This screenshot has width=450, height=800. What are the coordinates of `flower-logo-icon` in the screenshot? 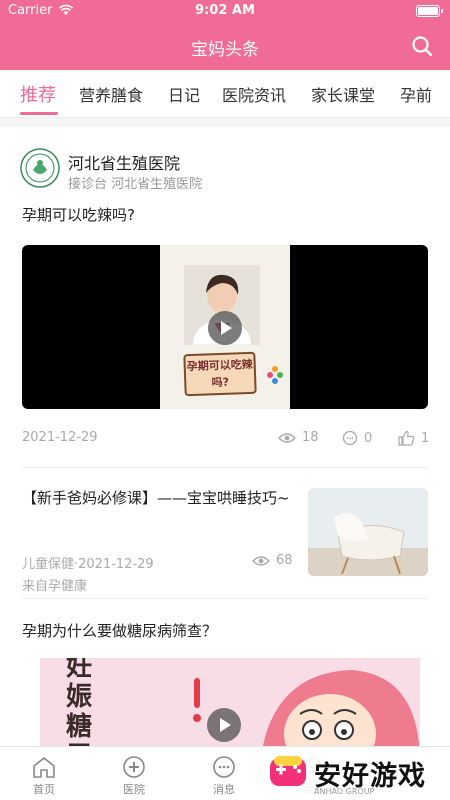 It's located at (275, 375).